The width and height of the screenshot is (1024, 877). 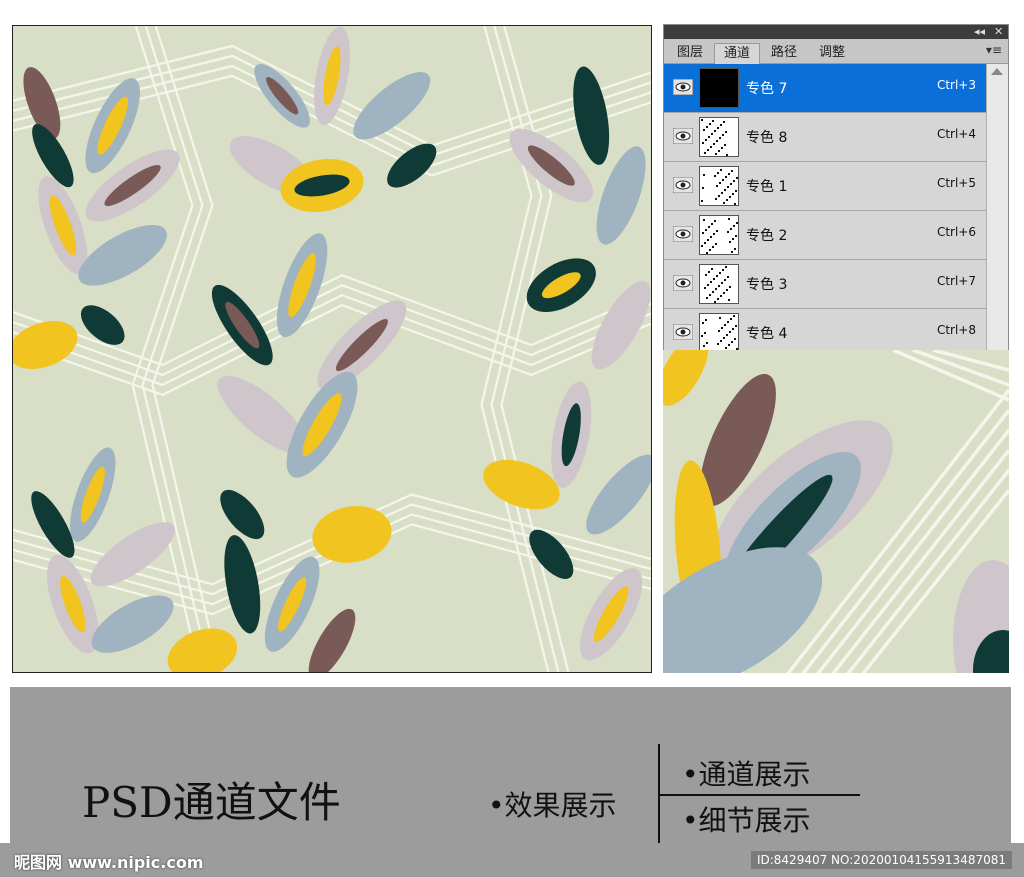 What do you see at coordinates (760, 795) in the screenshot?
I see `divider-horizontal` at bounding box center [760, 795].